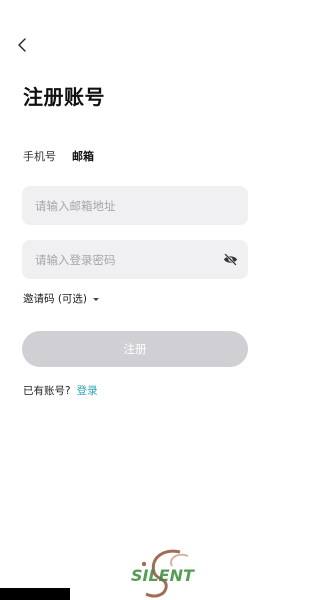 Image resolution: width=320 pixels, height=600 pixels. What do you see at coordinates (39, 157) in the screenshot?
I see `tab-phone: 手机号` at bounding box center [39, 157].